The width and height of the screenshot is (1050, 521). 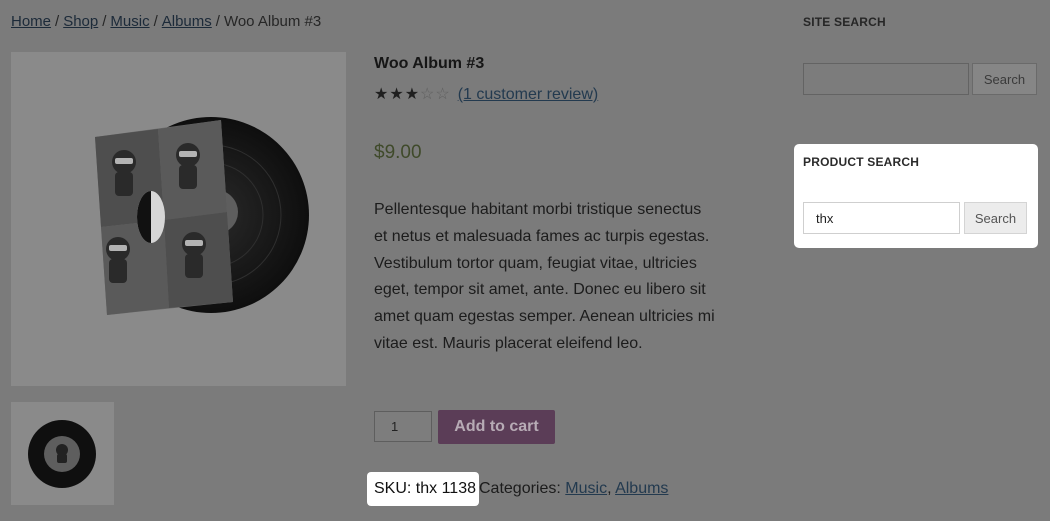 What do you see at coordinates (398, 152) in the screenshot?
I see `product-price: $9.00` at bounding box center [398, 152].